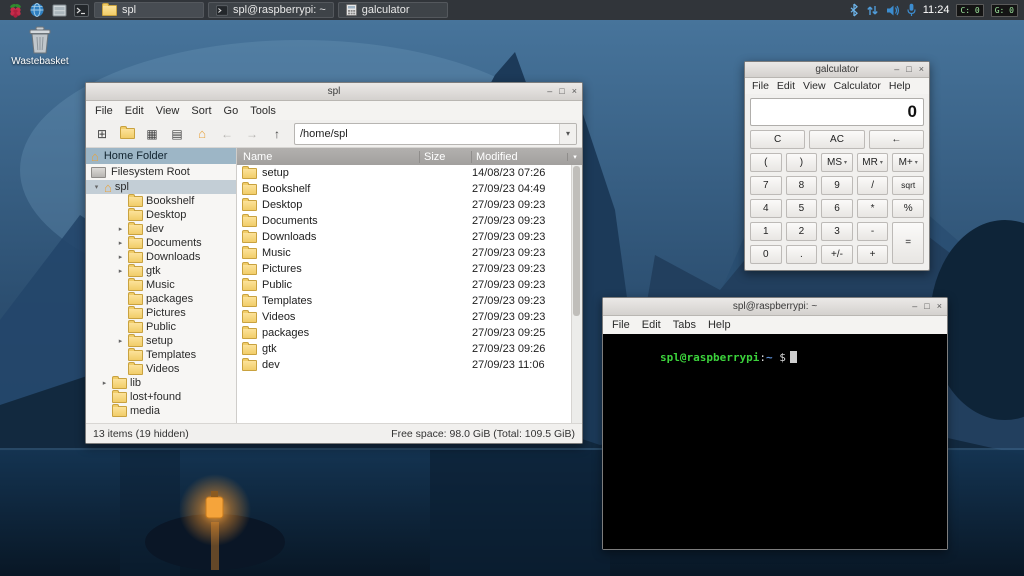  I want to click on column-options-button: ▾, so click(574, 156).